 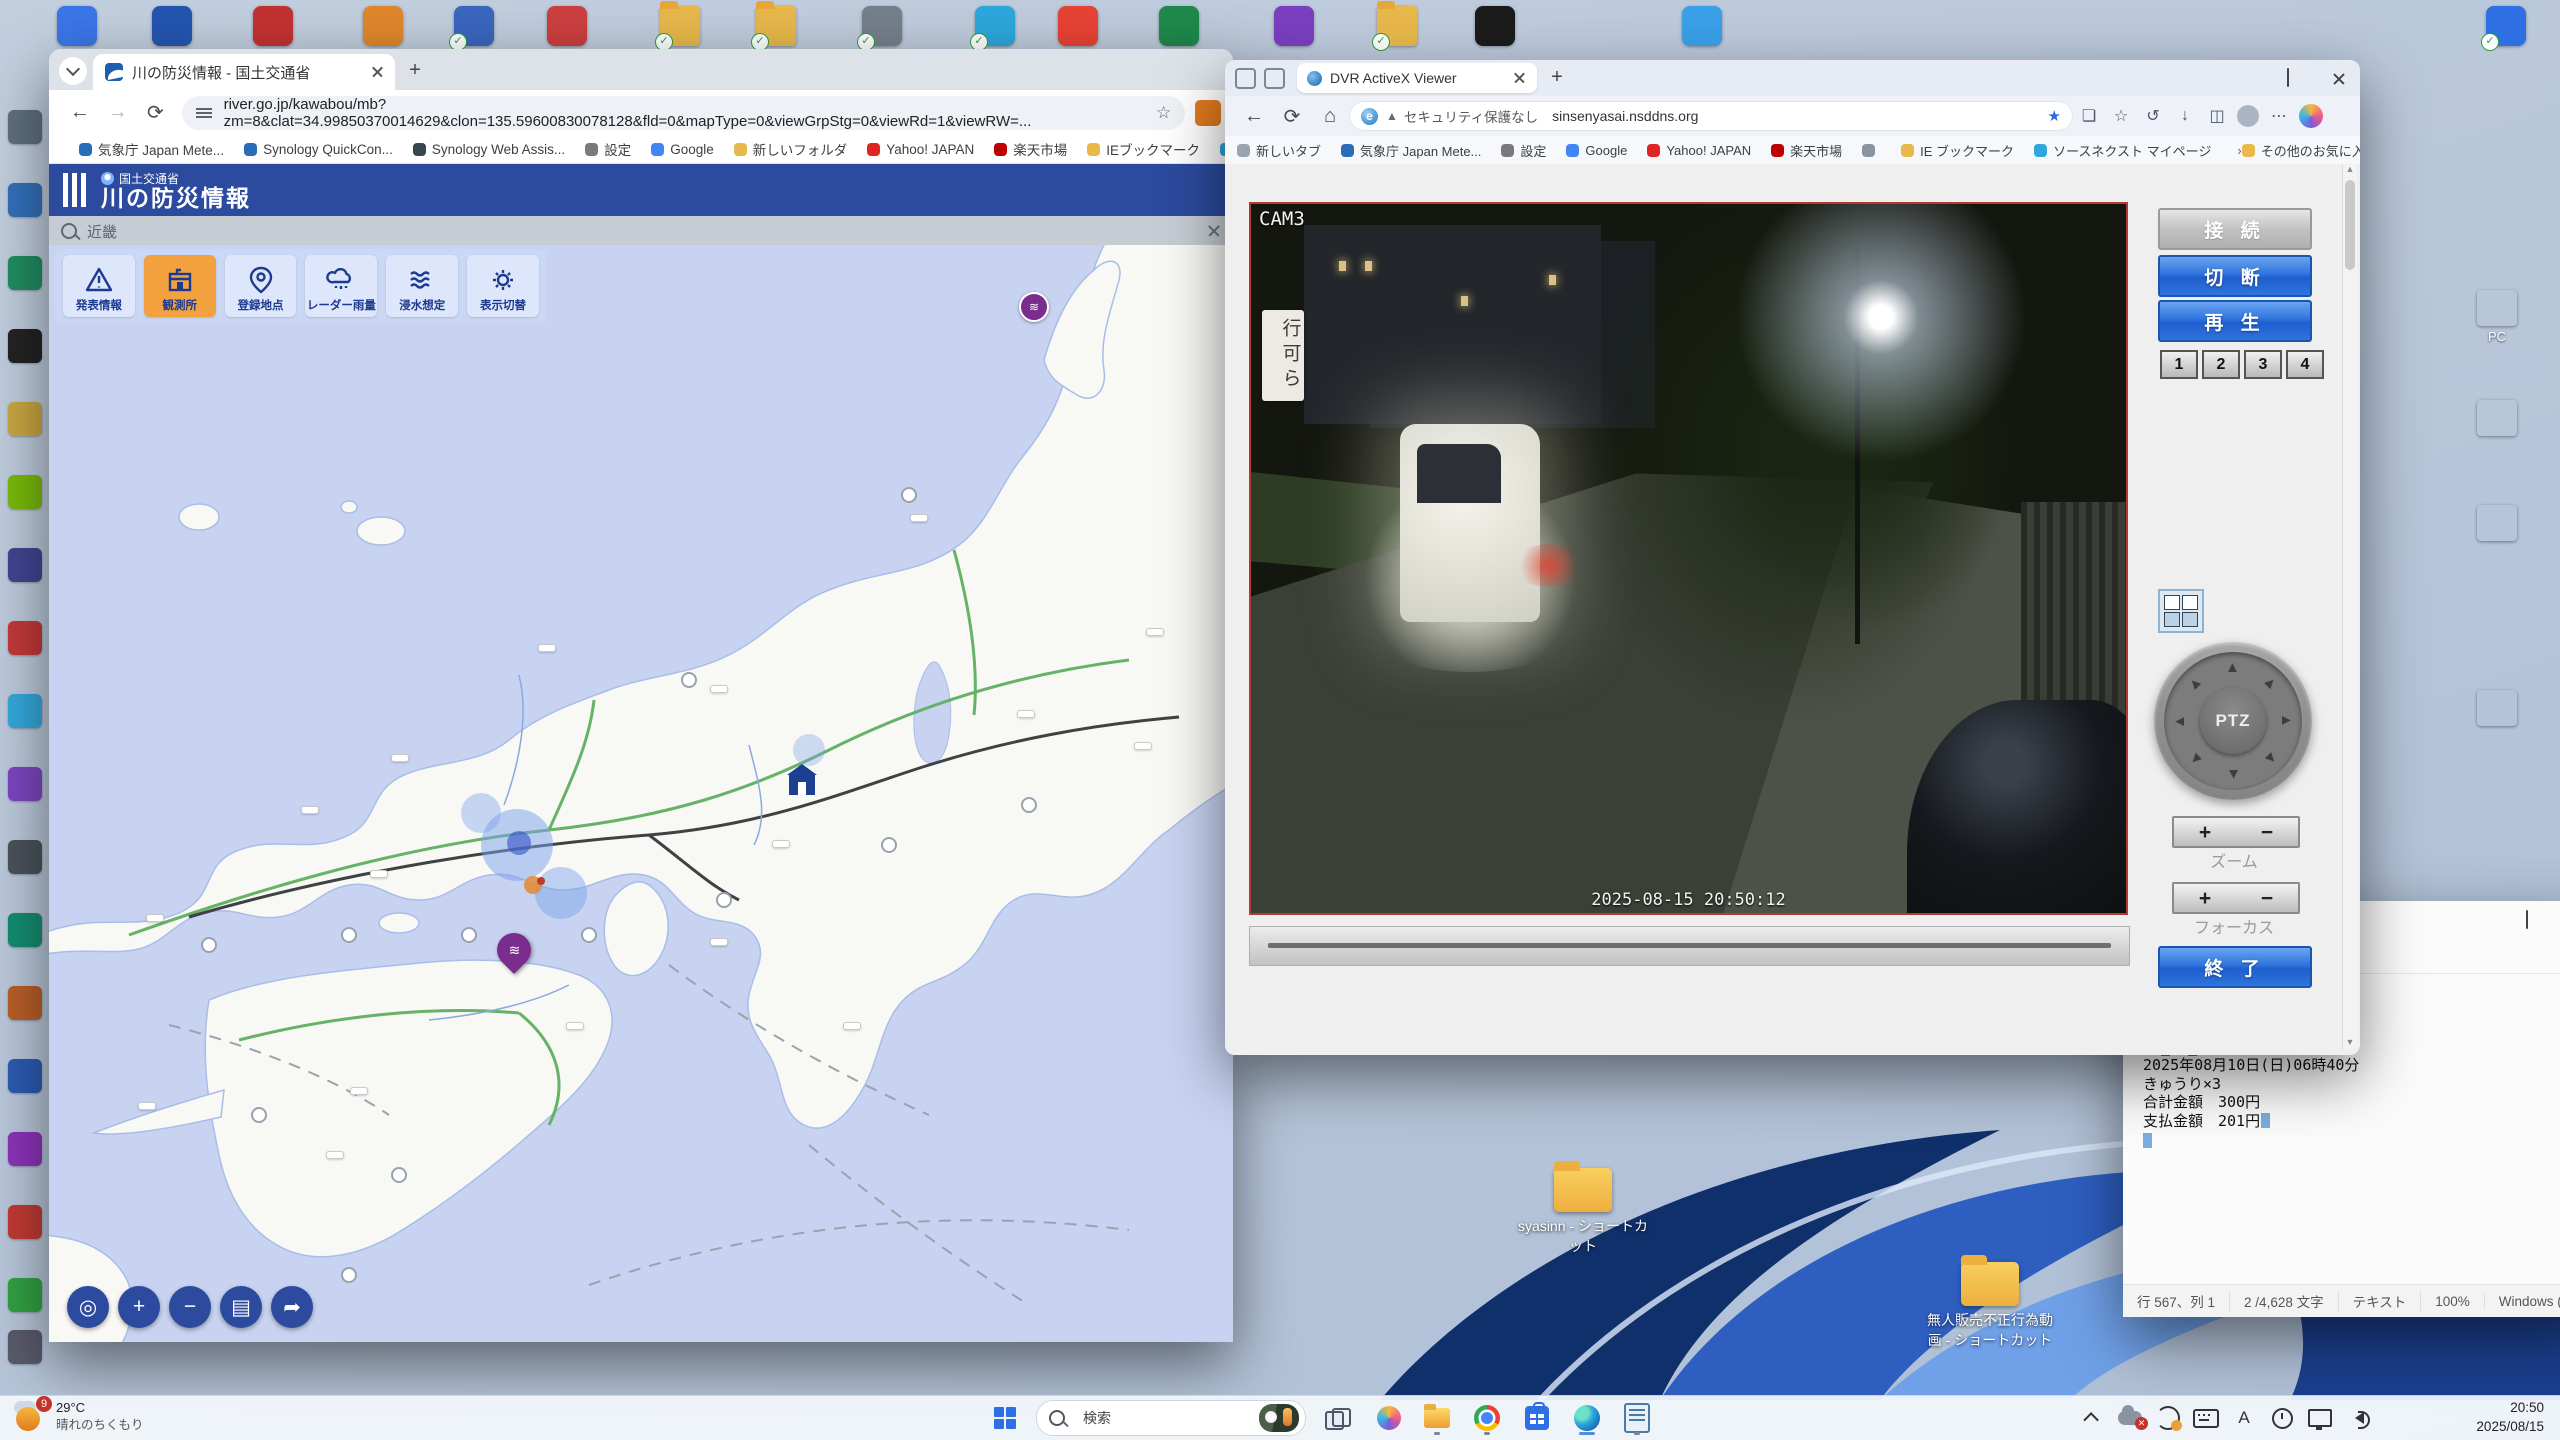 What do you see at coordinates (2179, 721) in the screenshot?
I see `ptz-left-arrow: ▲` at bounding box center [2179, 721].